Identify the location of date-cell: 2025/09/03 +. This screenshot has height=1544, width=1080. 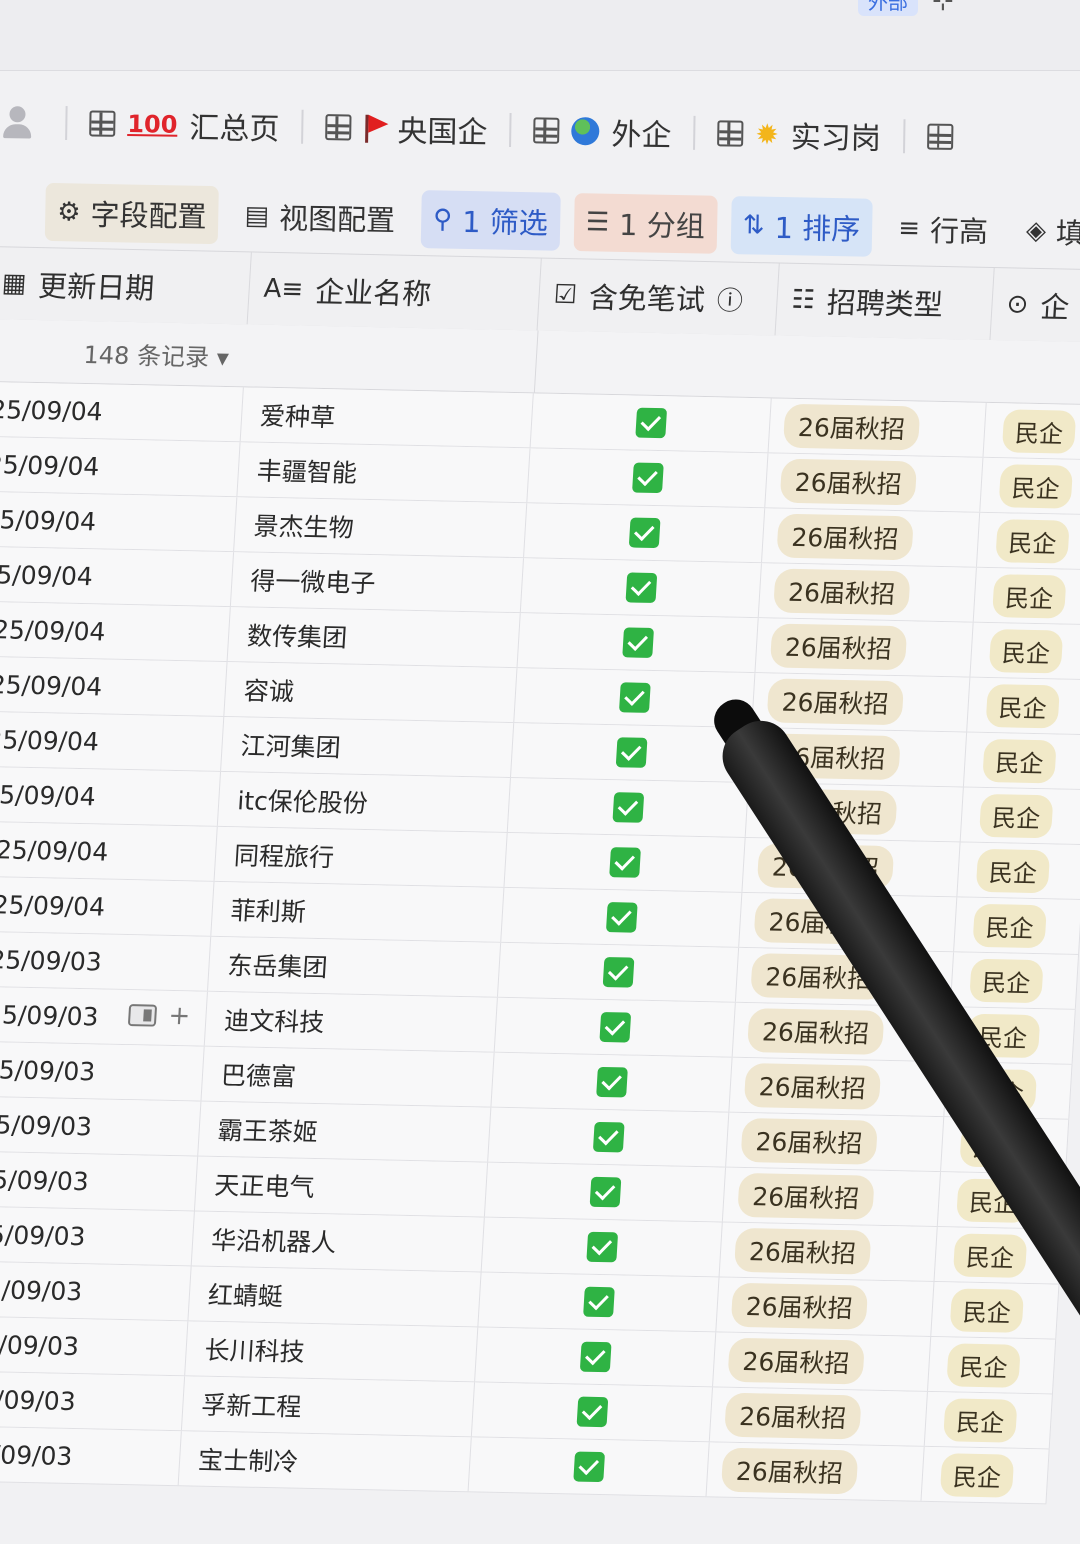
(104, 1016).